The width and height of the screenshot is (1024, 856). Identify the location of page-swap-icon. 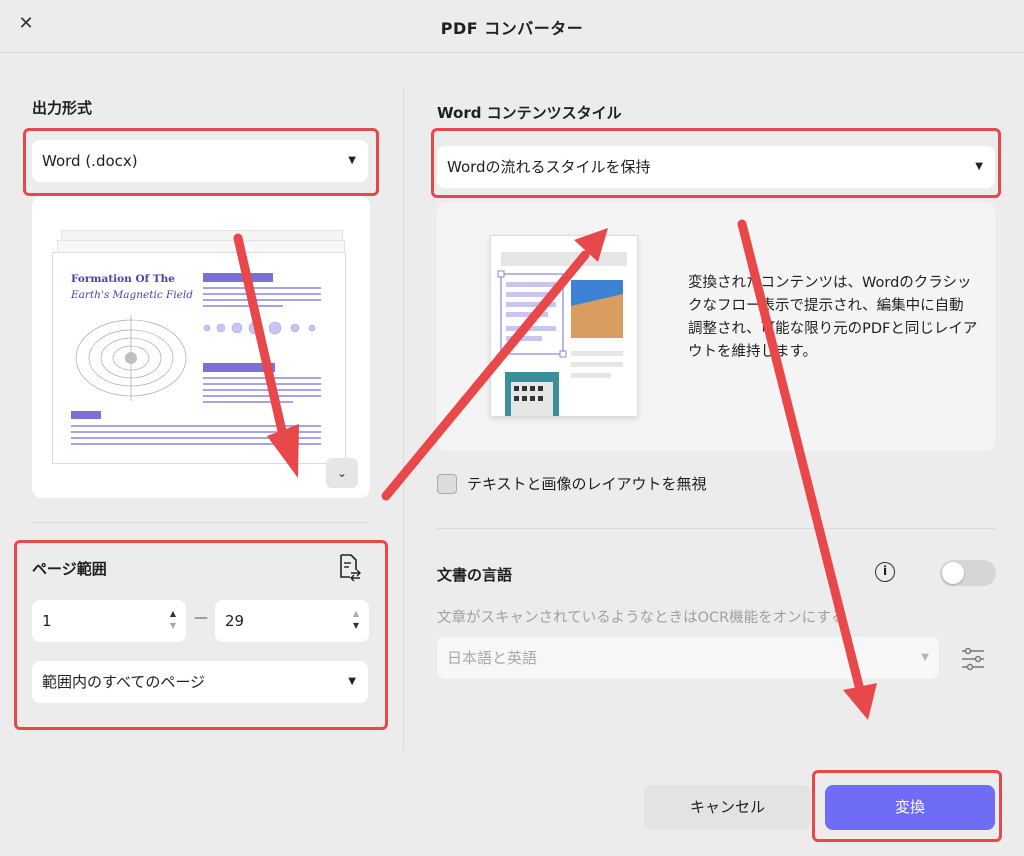
(349, 567).